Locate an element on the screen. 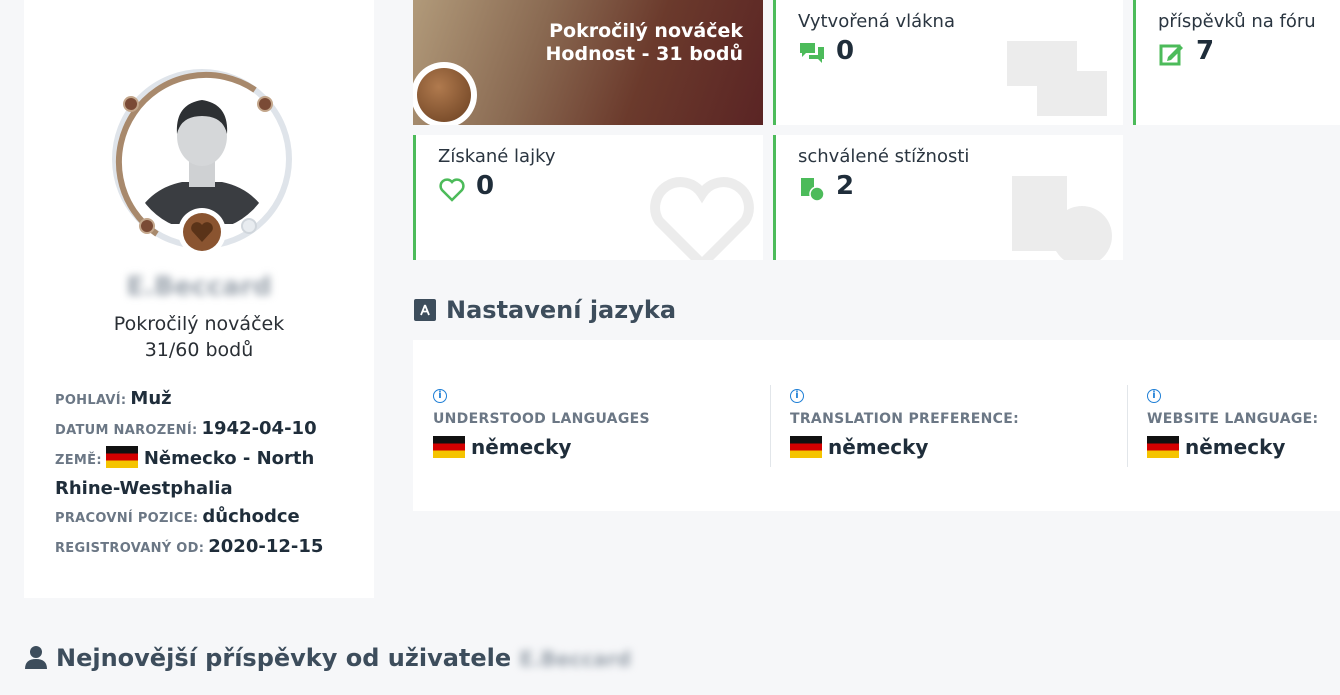 This screenshot has height=695, width=1340. chat-bubbles-icon is located at coordinates (812, 53).